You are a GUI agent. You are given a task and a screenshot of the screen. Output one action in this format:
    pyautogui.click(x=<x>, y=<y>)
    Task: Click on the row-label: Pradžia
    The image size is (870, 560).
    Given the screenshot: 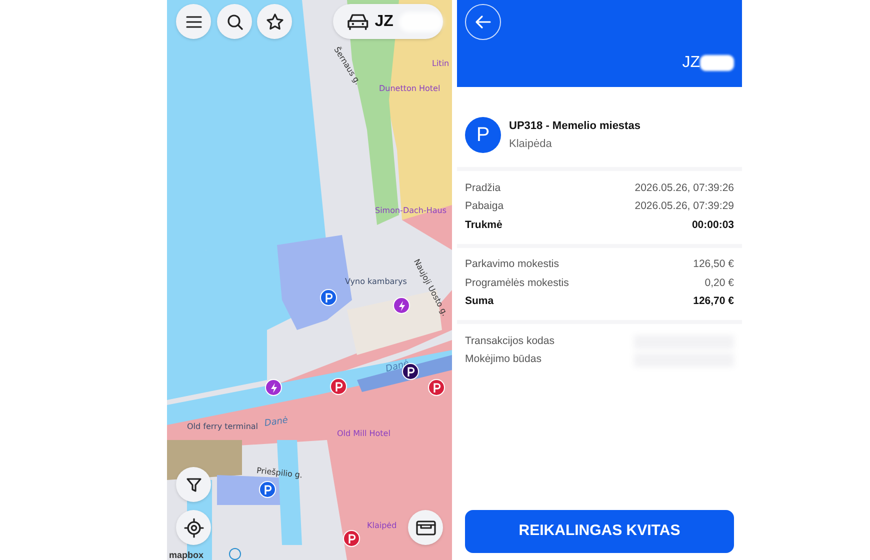 What is the action you would take?
    pyautogui.click(x=483, y=188)
    